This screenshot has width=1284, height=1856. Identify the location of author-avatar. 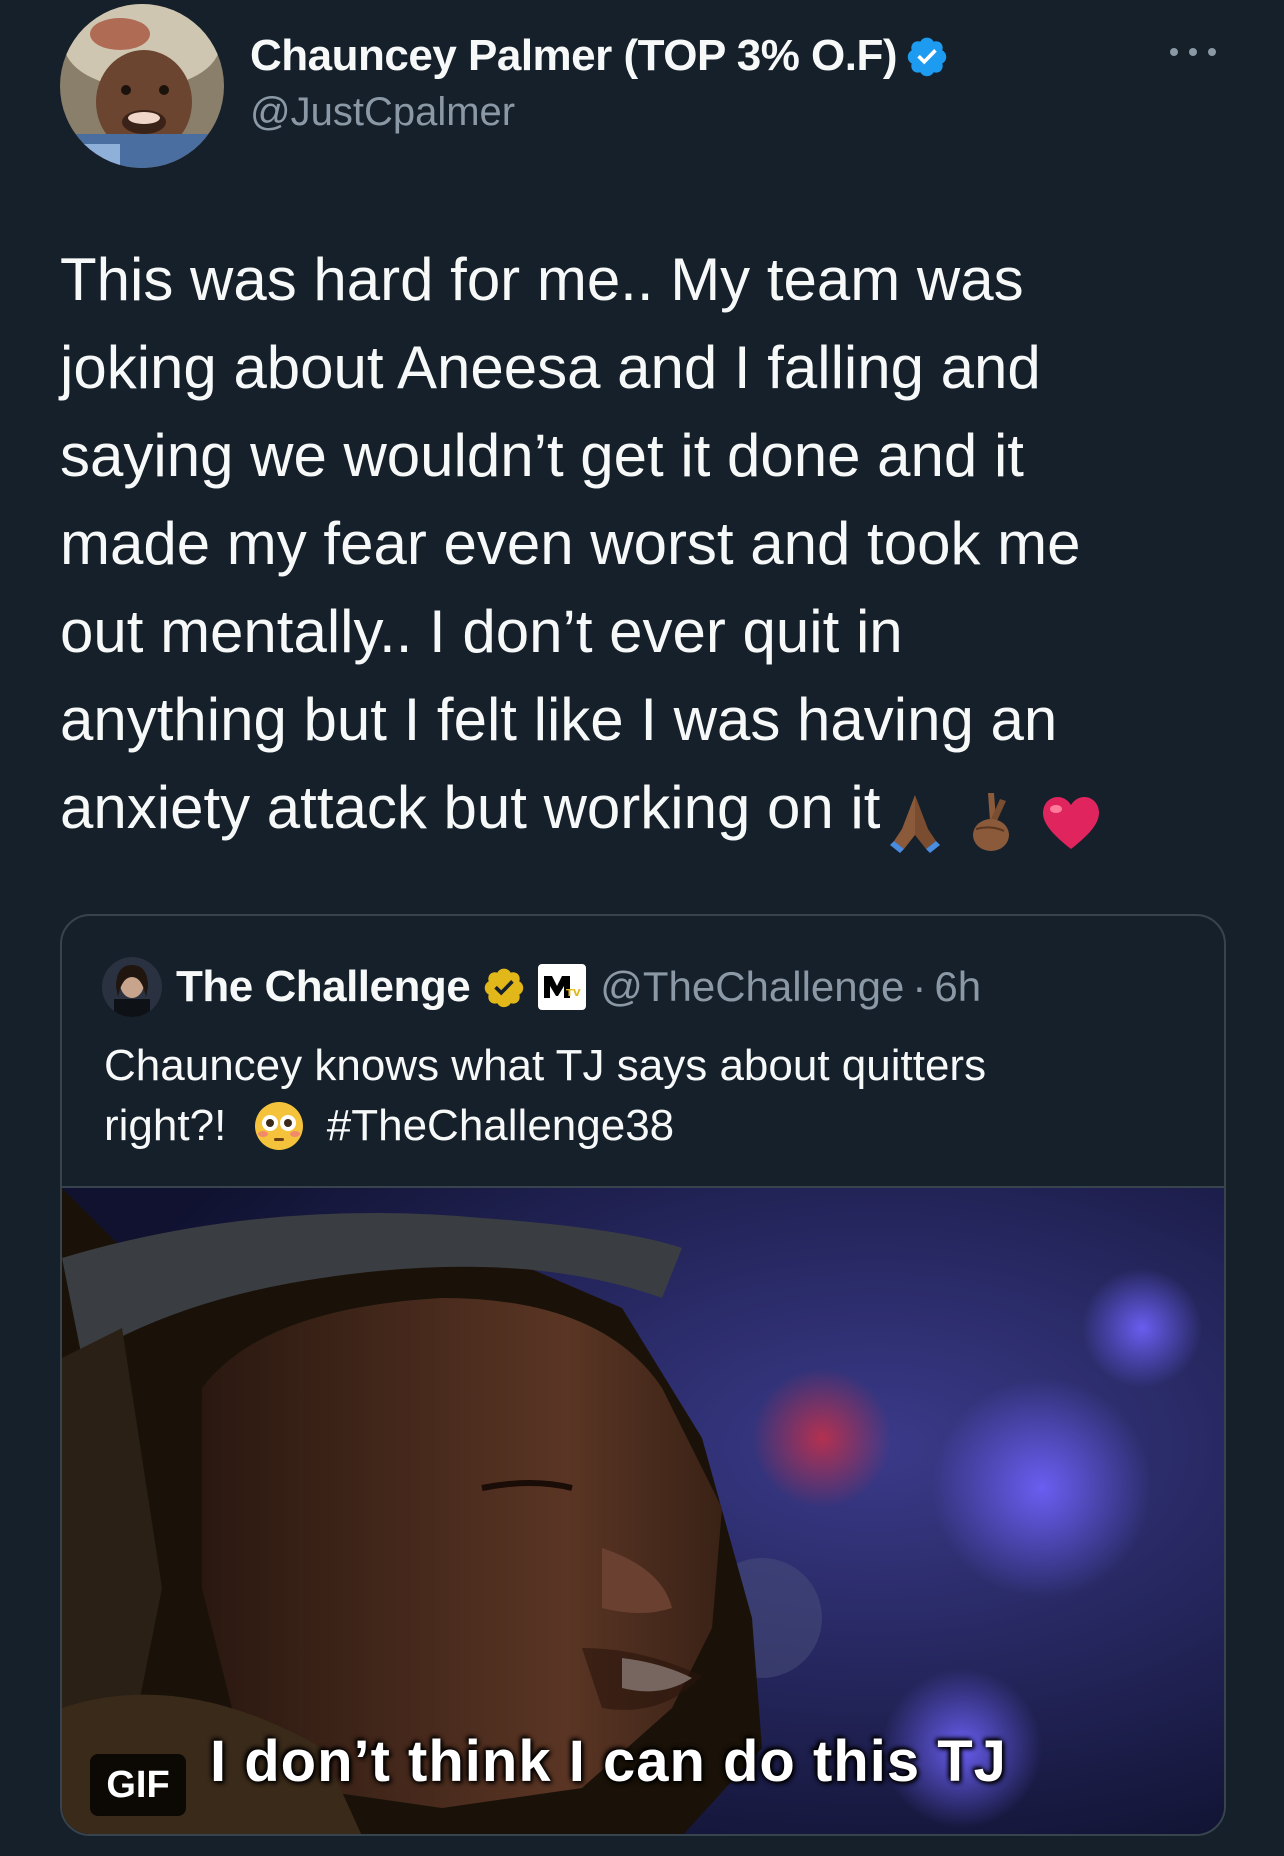
(142, 86).